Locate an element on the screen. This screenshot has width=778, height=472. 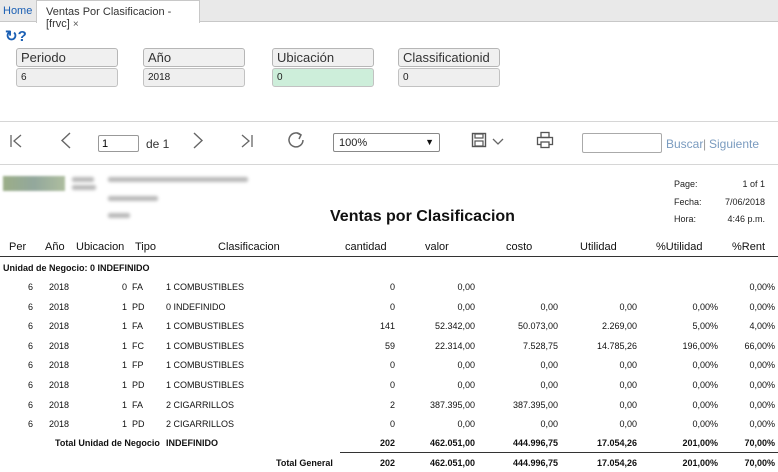
subtotal-label: Total Unidad de Negocio is located at coordinates (107, 443).